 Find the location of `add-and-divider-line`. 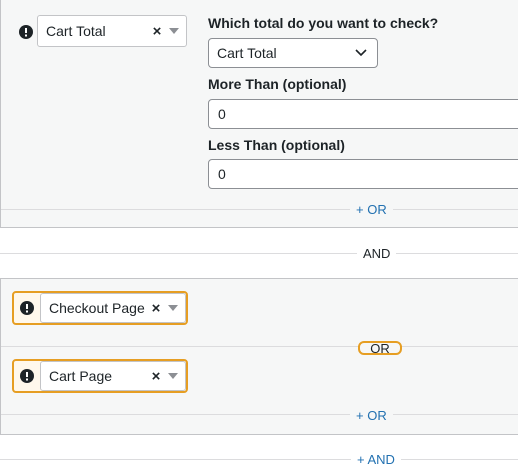

add-and-divider-line is located at coordinates (259, 459).